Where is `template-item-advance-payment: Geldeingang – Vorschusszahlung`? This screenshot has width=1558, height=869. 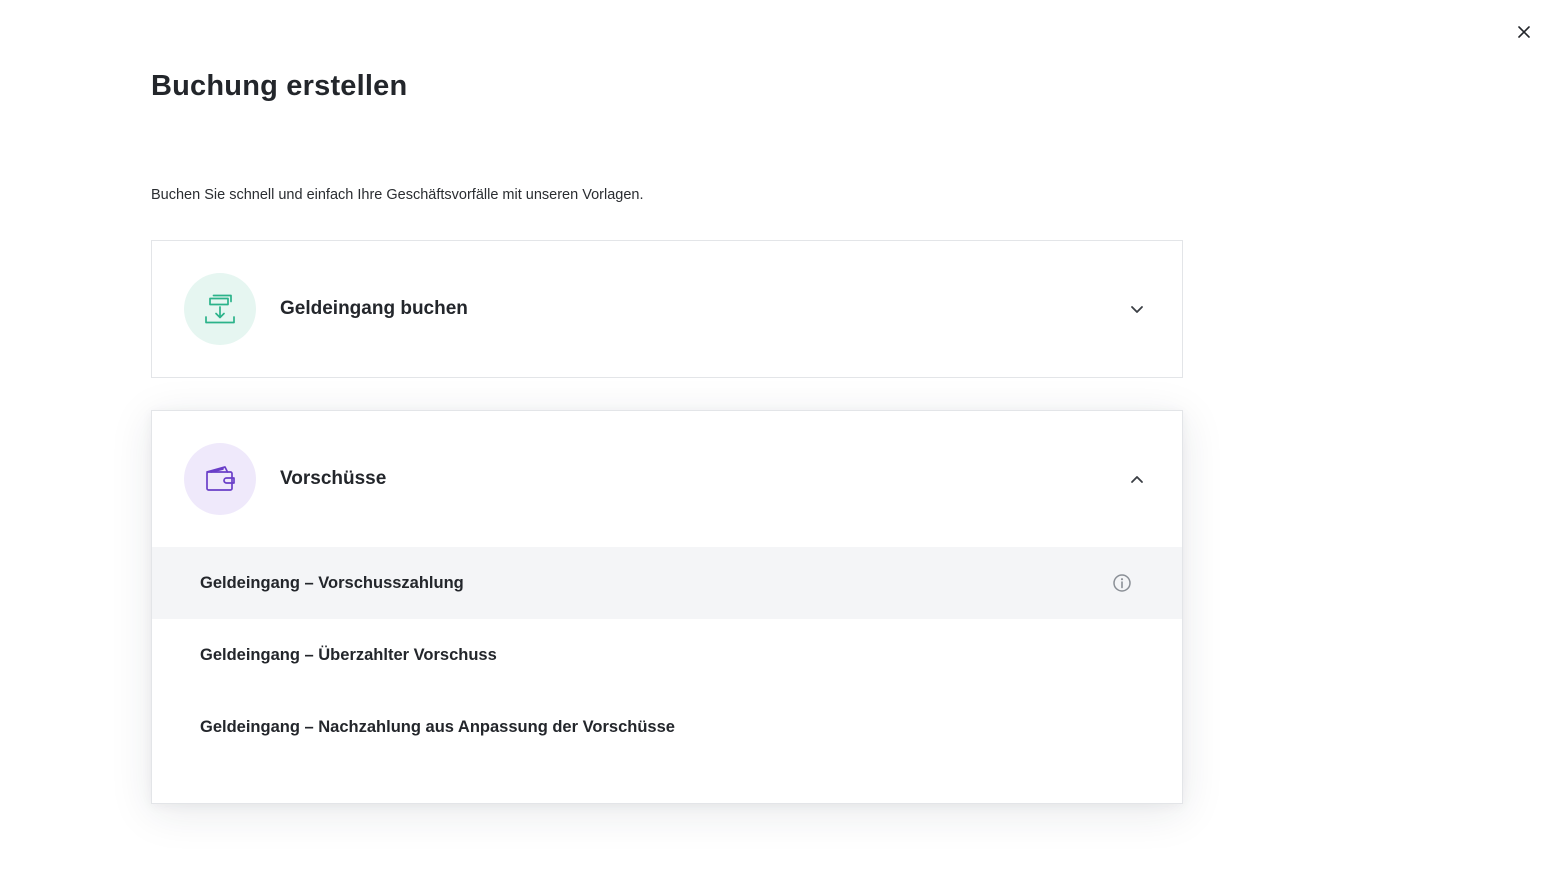
template-item-advance-payment: Geldeingang – Vorschusszahlung is located at coordinates (667, 583).